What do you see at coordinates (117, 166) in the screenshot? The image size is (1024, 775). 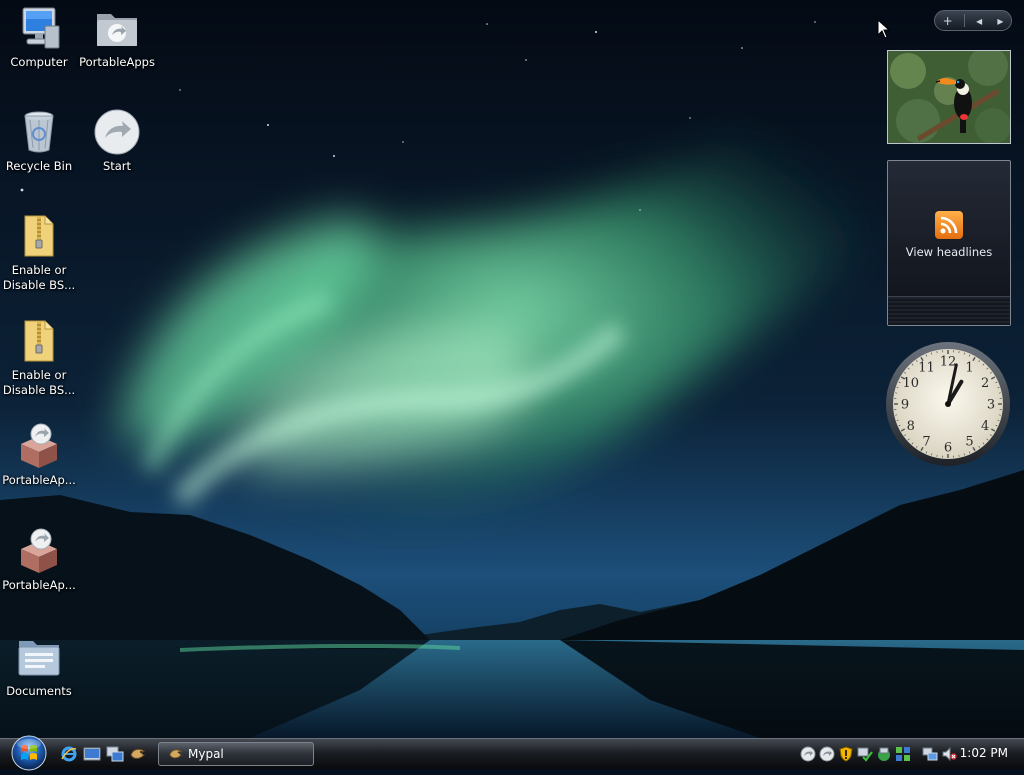 I see `desktop-icon-label: Start` at bounding box center [117, 166].